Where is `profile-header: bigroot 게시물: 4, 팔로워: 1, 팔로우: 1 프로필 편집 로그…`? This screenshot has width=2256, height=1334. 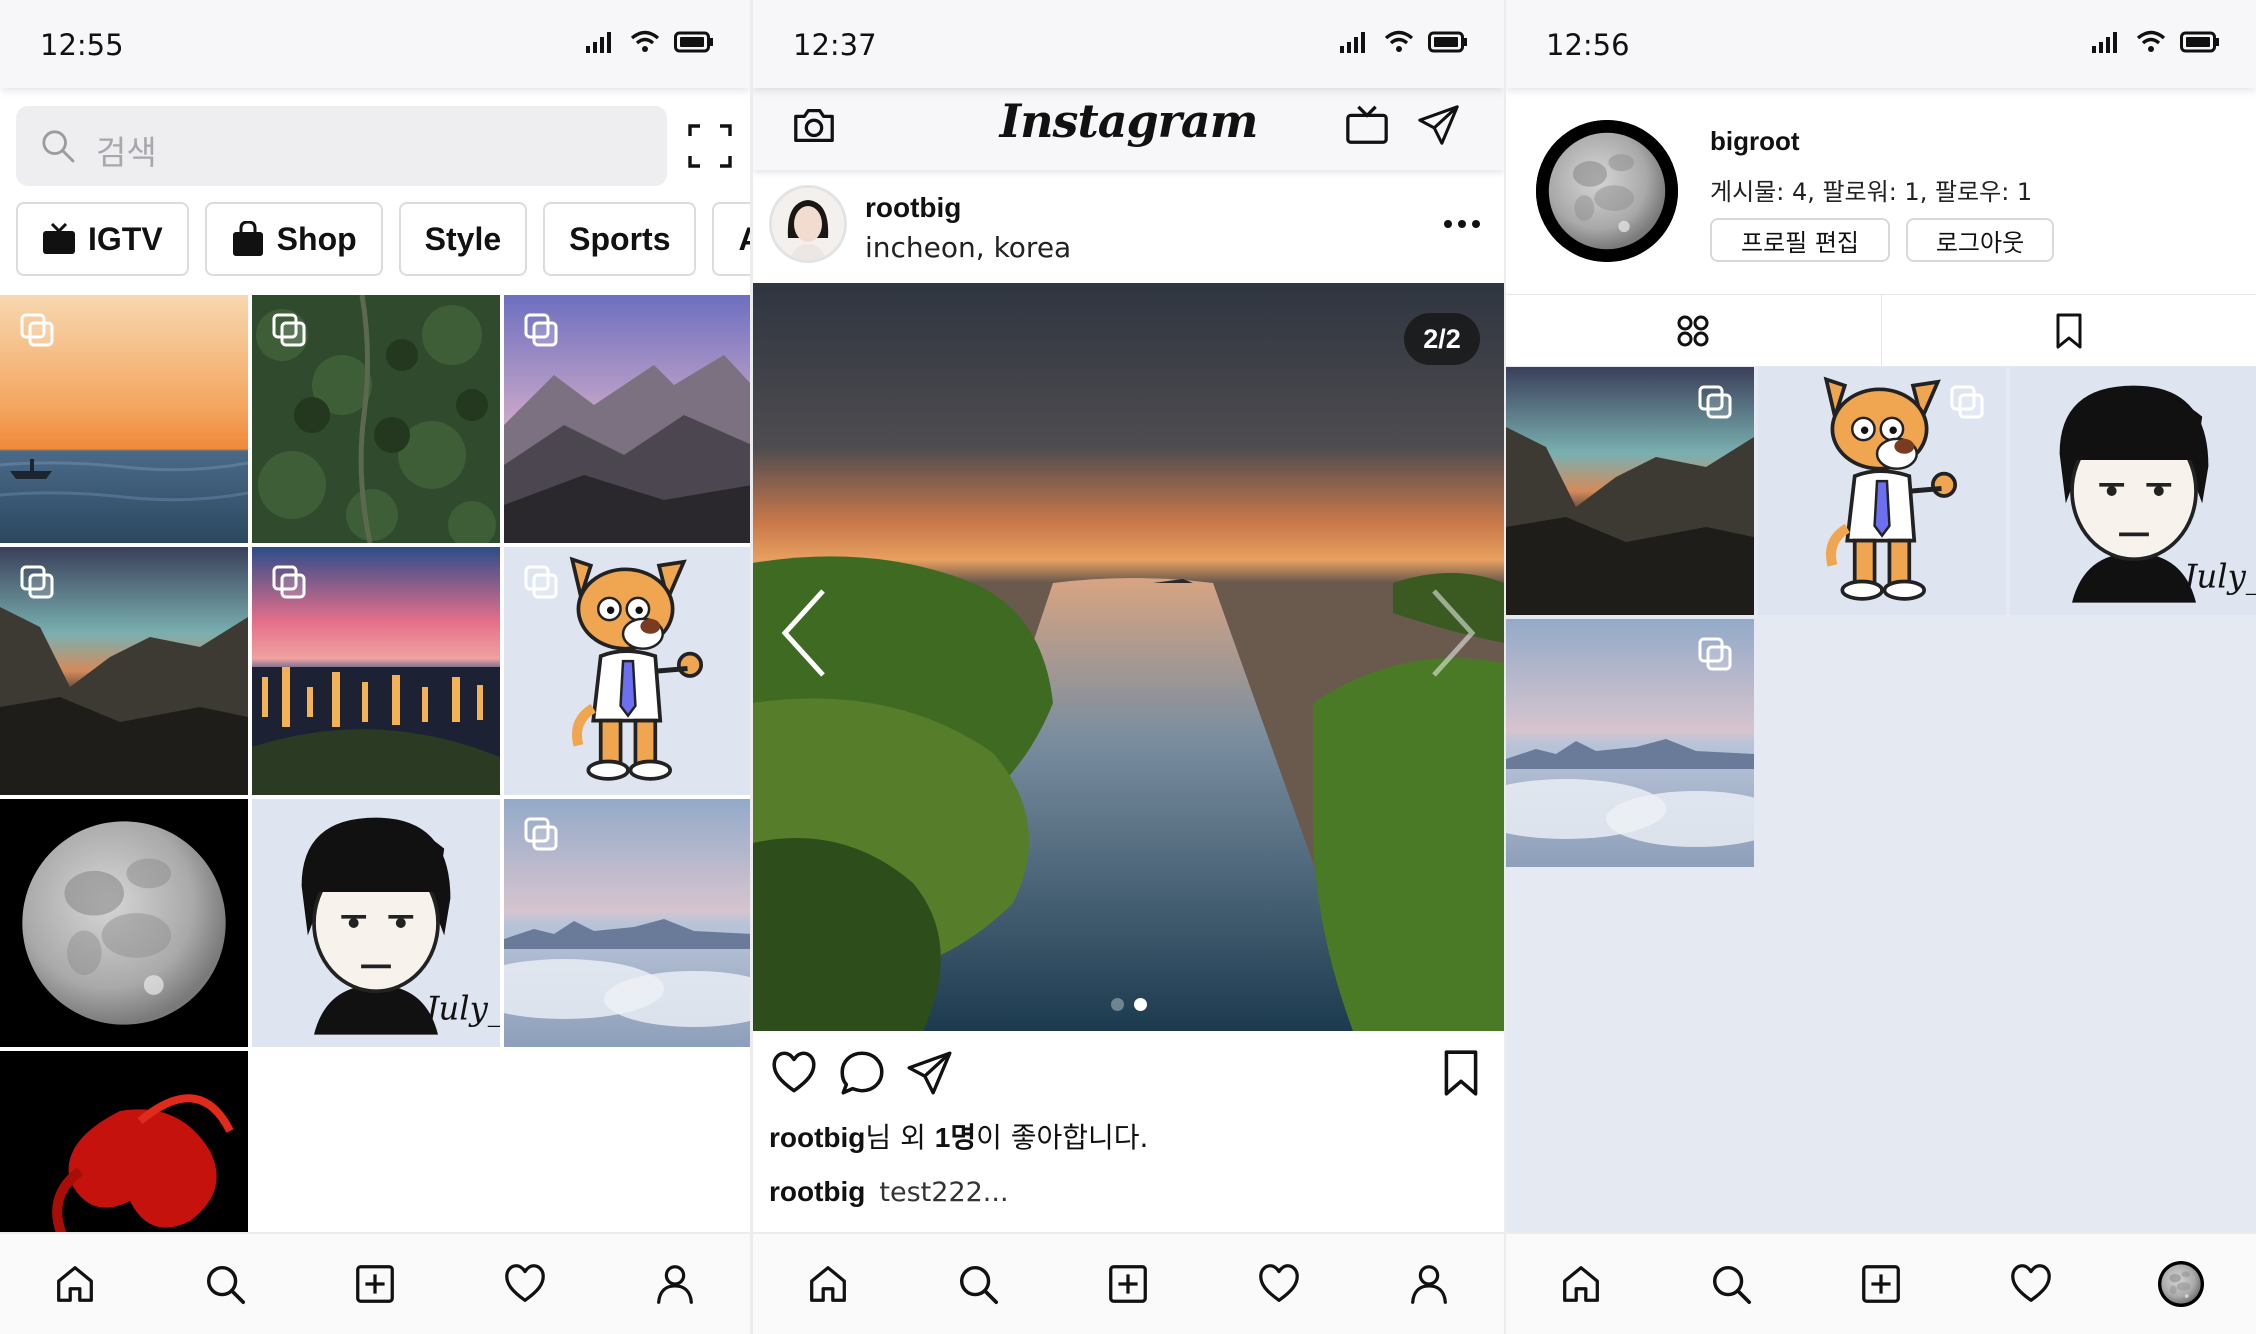
profile-header: bigroot 게시물: 4, 팔로워: 1, 팔로우: 1 프로필 편집 로그… is located at coordinates (1881, 191).